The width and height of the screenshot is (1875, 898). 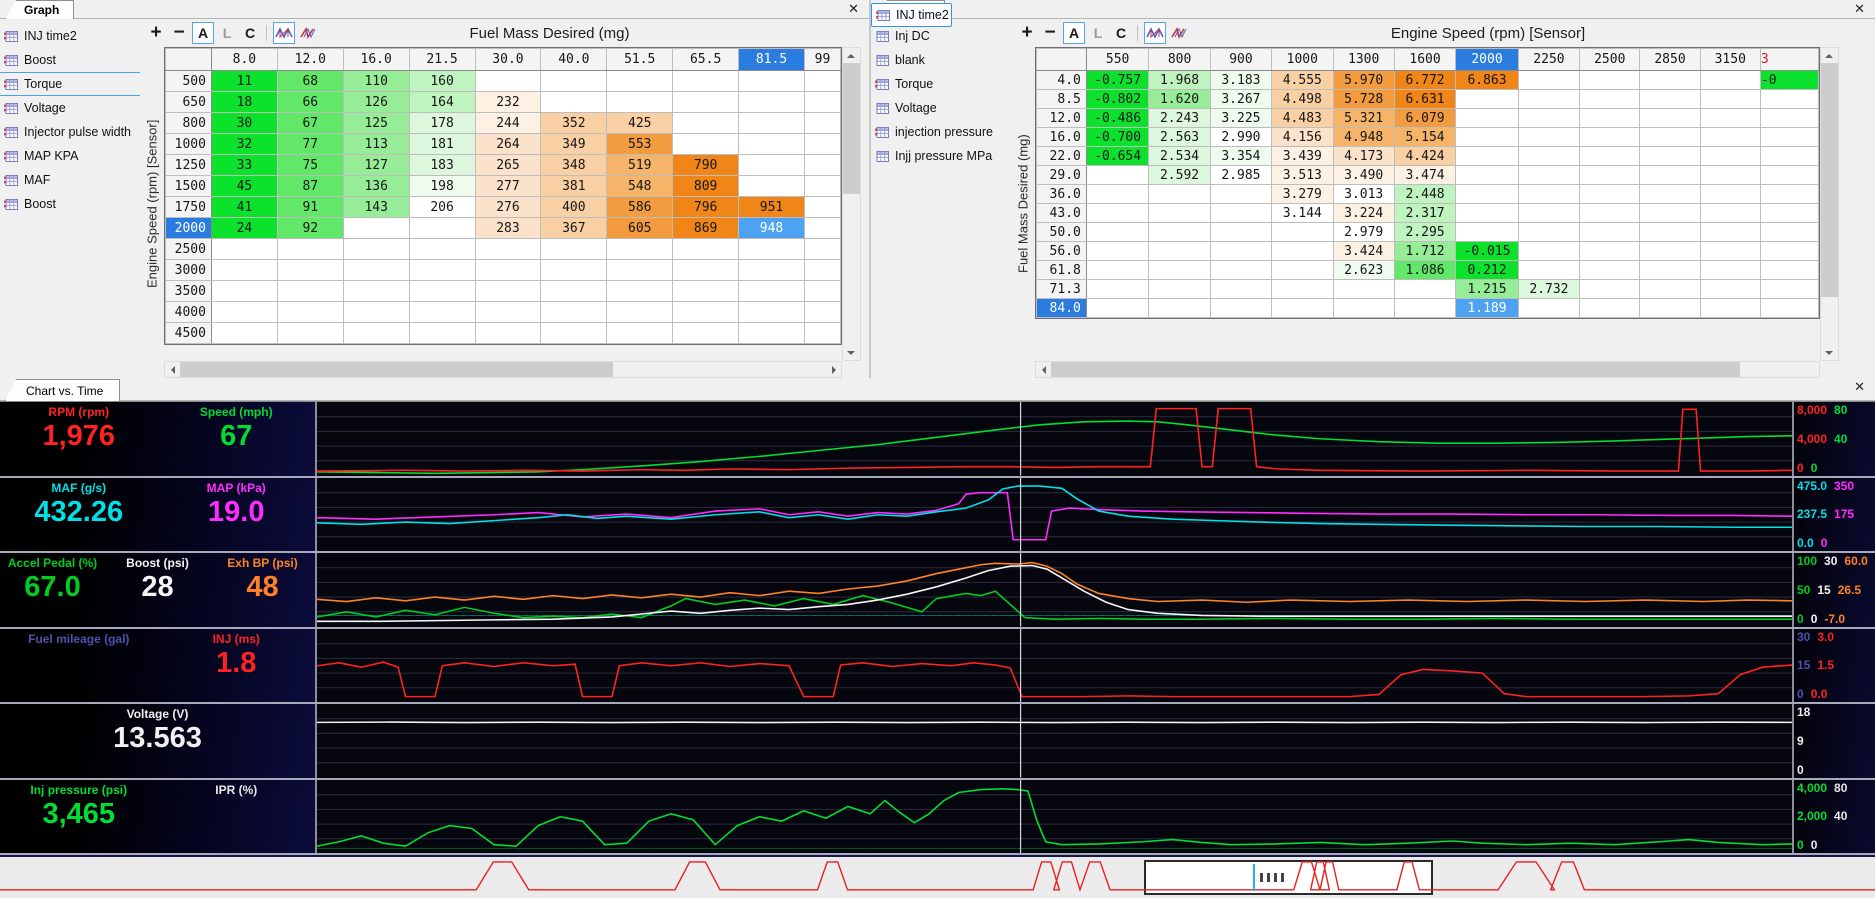 What do you see at coordinates (1487, 270) in the screenshot?
I see `map-cell: 0.212` at bounding box center [1487, 270].